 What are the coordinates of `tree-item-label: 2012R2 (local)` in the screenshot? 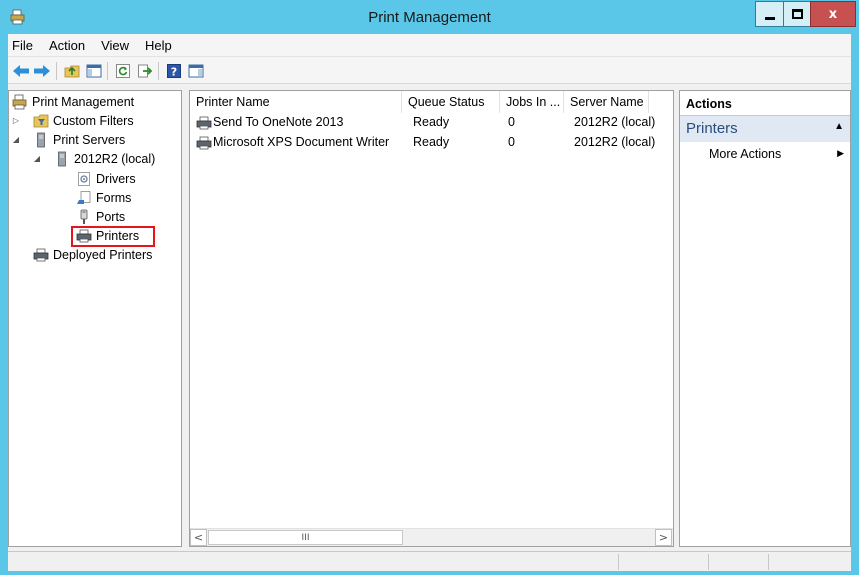 It's located at (115, 159).